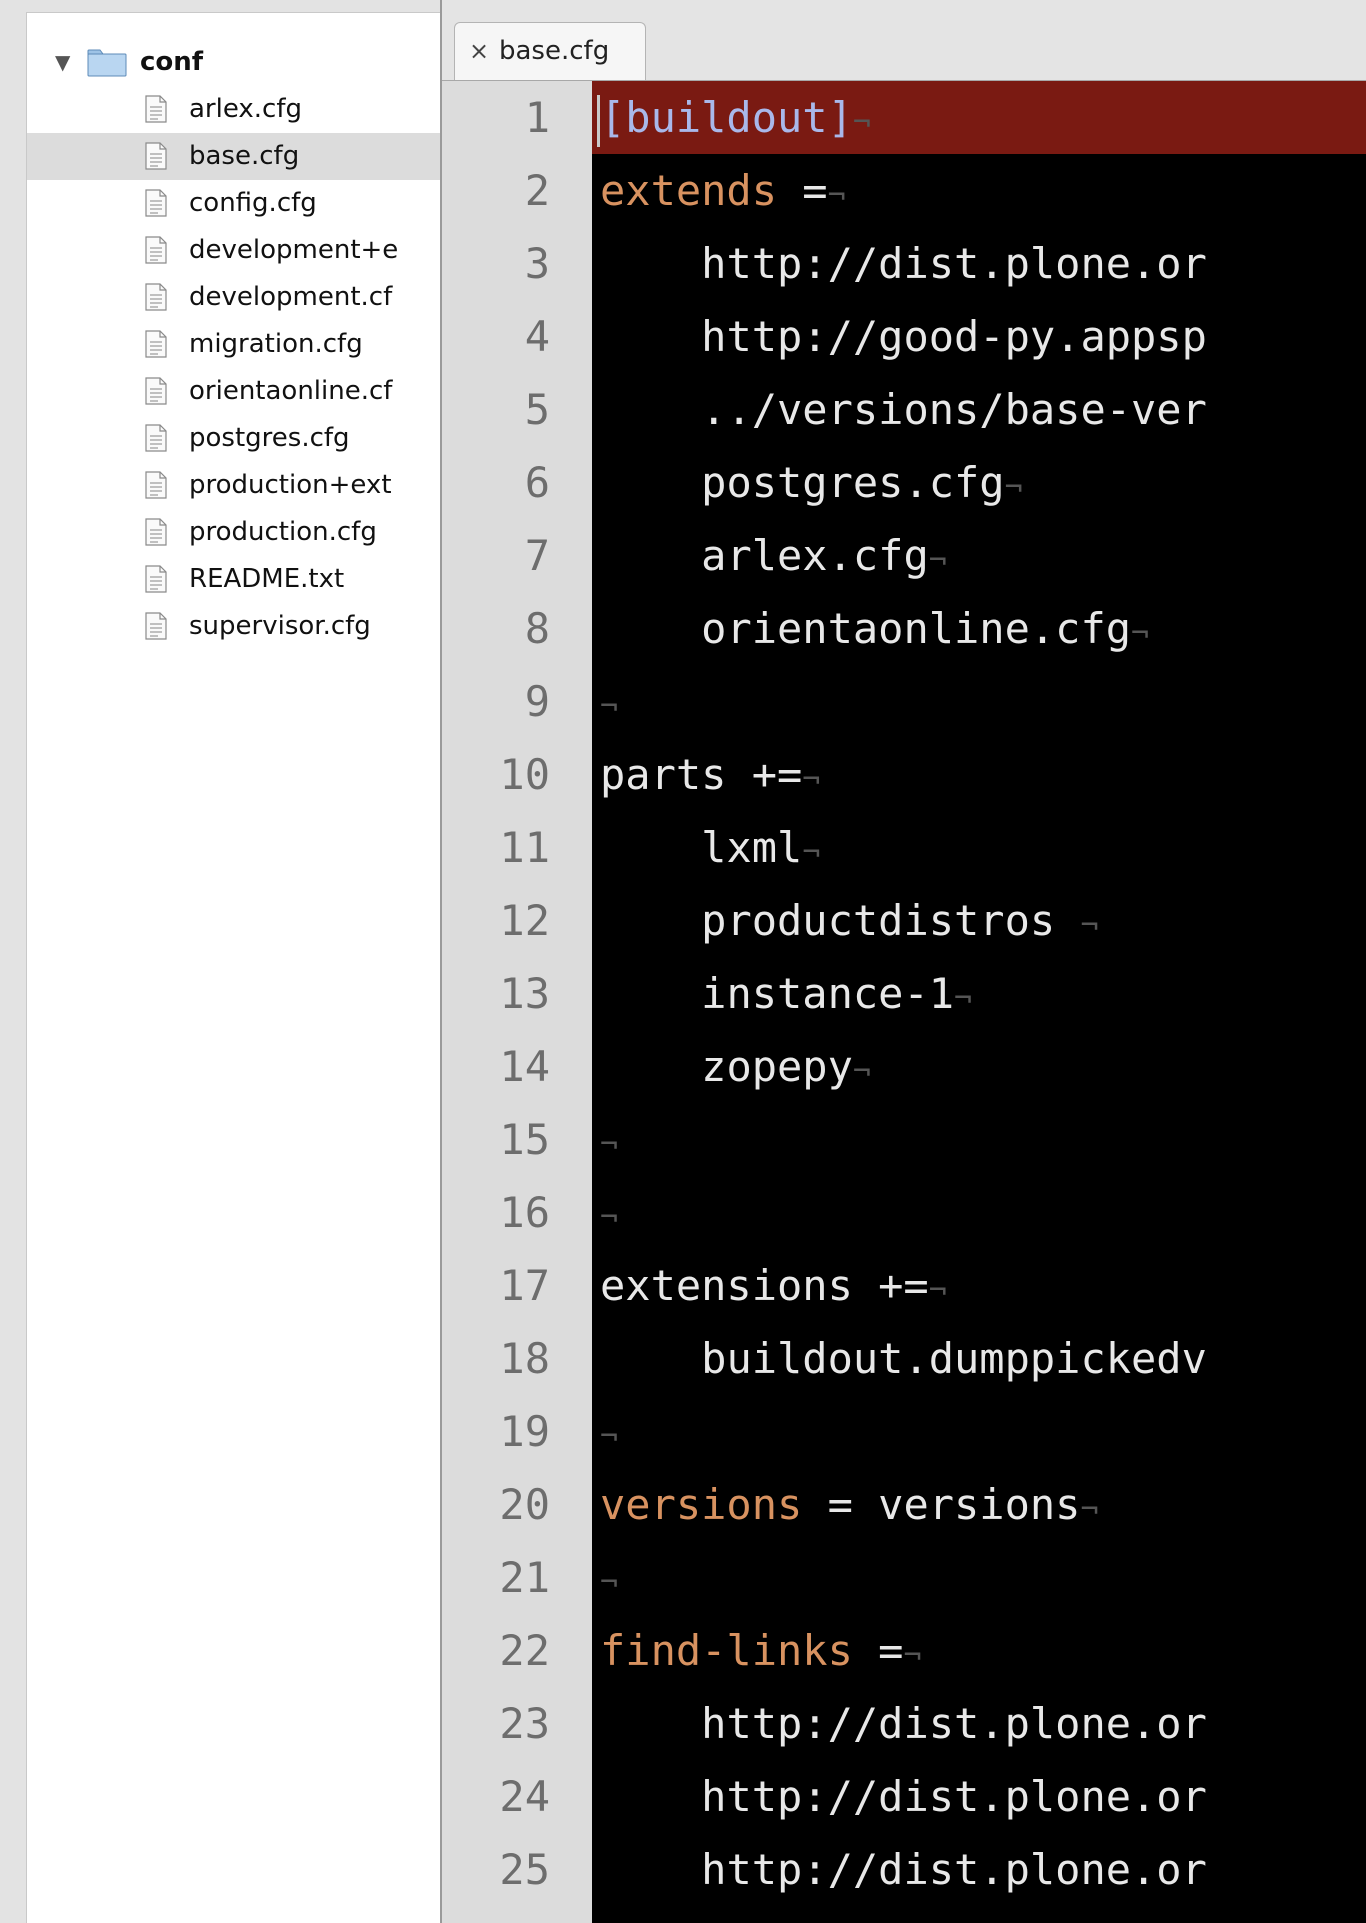 This screenshot has width=1366, height=1923. I want to click on line-number: 20, so click(524, 1504).